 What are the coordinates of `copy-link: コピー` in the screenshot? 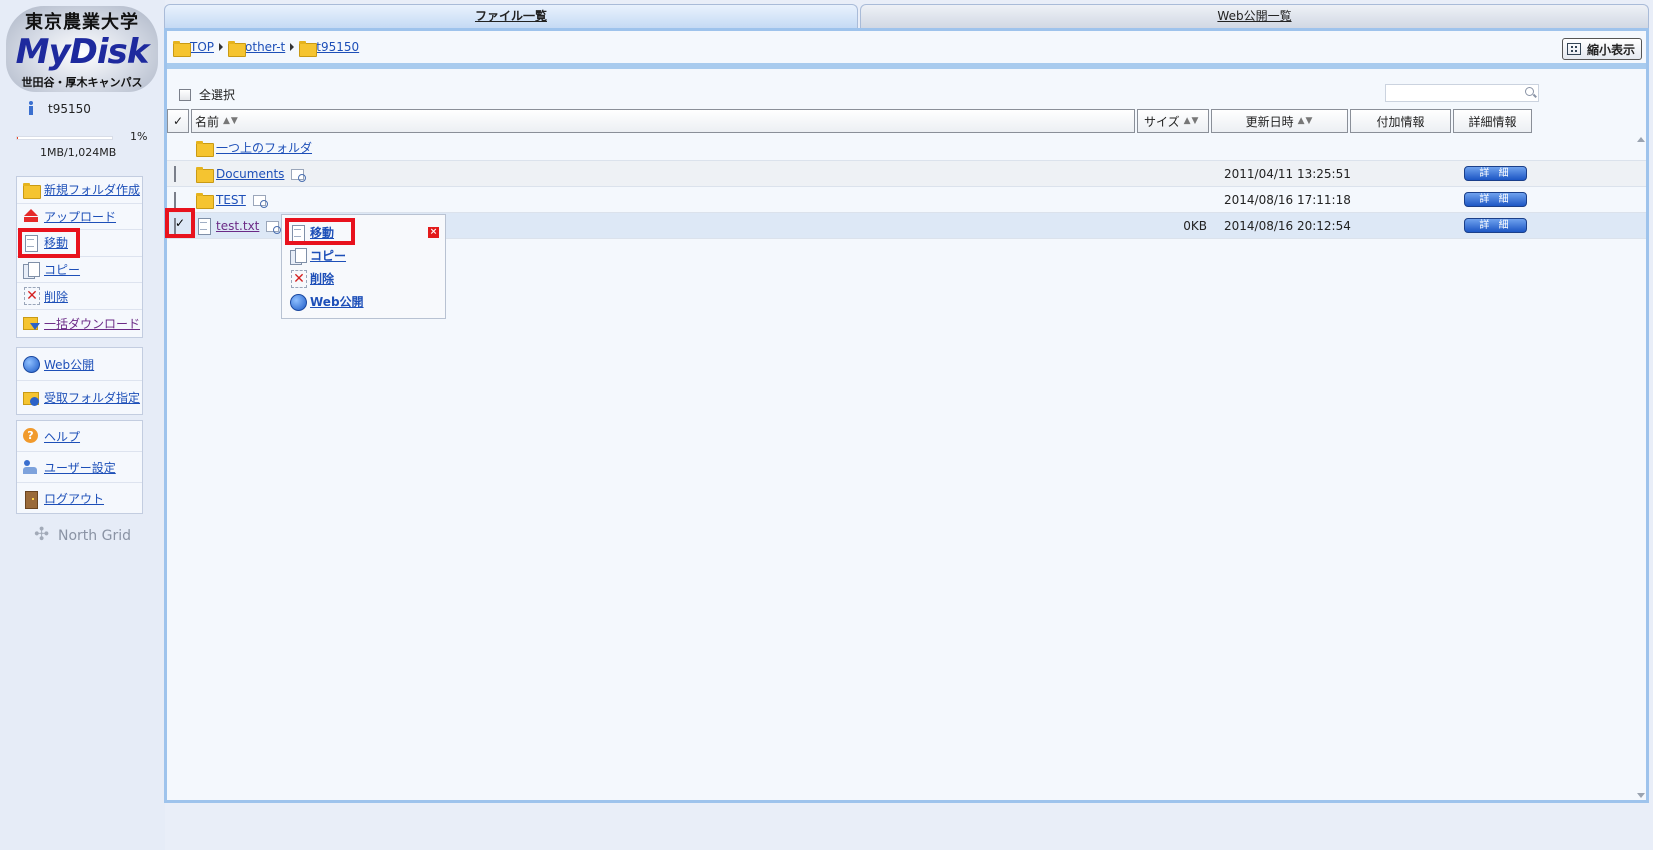 It's located at (62, 269).